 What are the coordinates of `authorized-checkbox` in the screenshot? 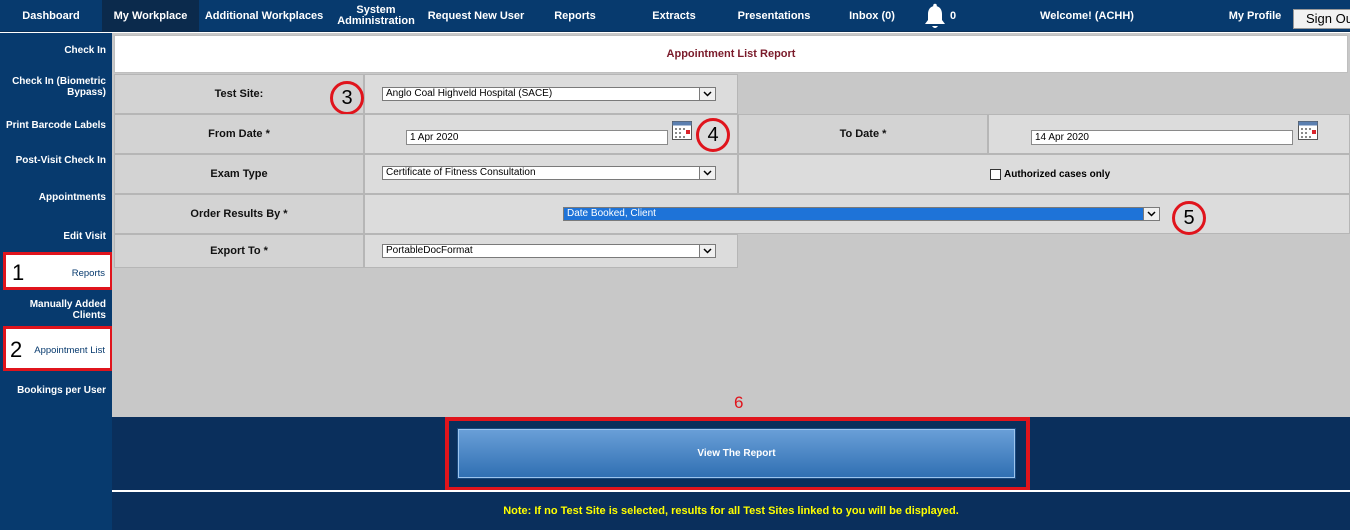 It's located at (995, 174).